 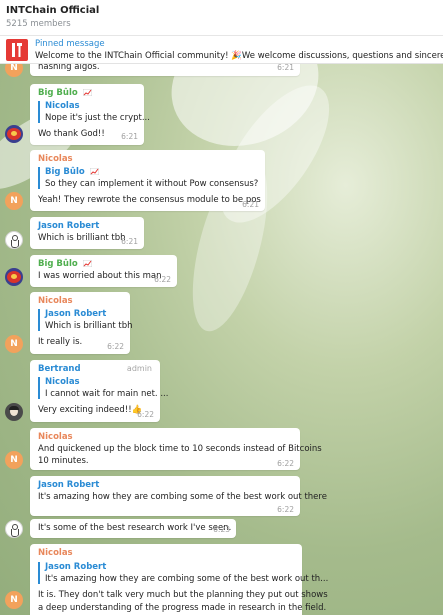 What do you see at coordinates (70, 44) in the screenshot?
I see `pinned-message-label: Pinned message` at bounding box center [70, 44].